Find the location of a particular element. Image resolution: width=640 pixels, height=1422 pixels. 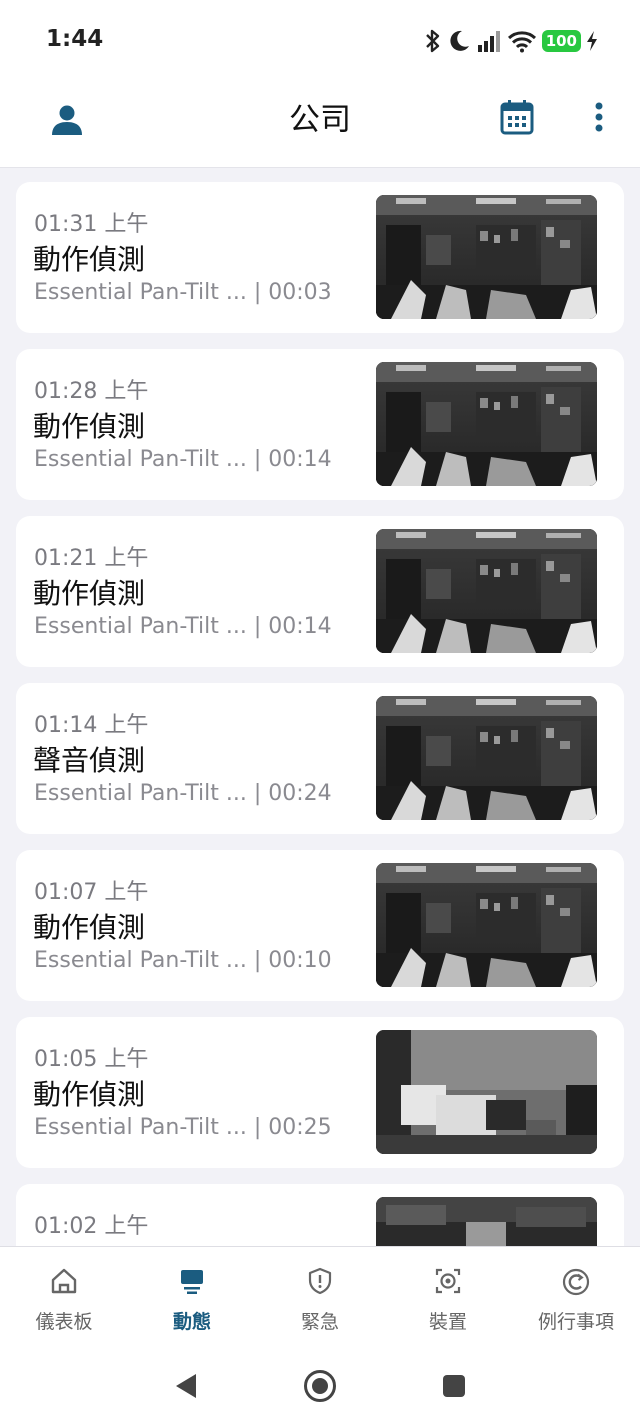

wifi-icon is located at coordinates (521, 42).